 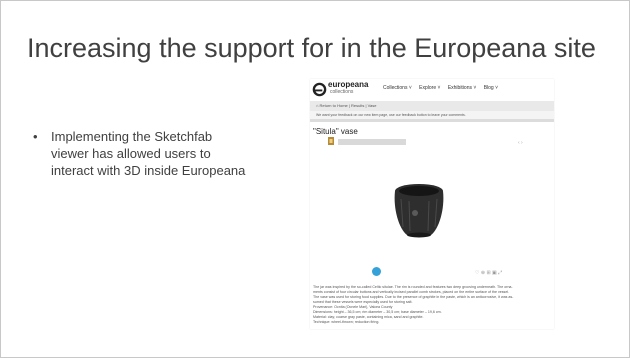 I want to click on europeana-logo-icon, so click(x=319, y=89).